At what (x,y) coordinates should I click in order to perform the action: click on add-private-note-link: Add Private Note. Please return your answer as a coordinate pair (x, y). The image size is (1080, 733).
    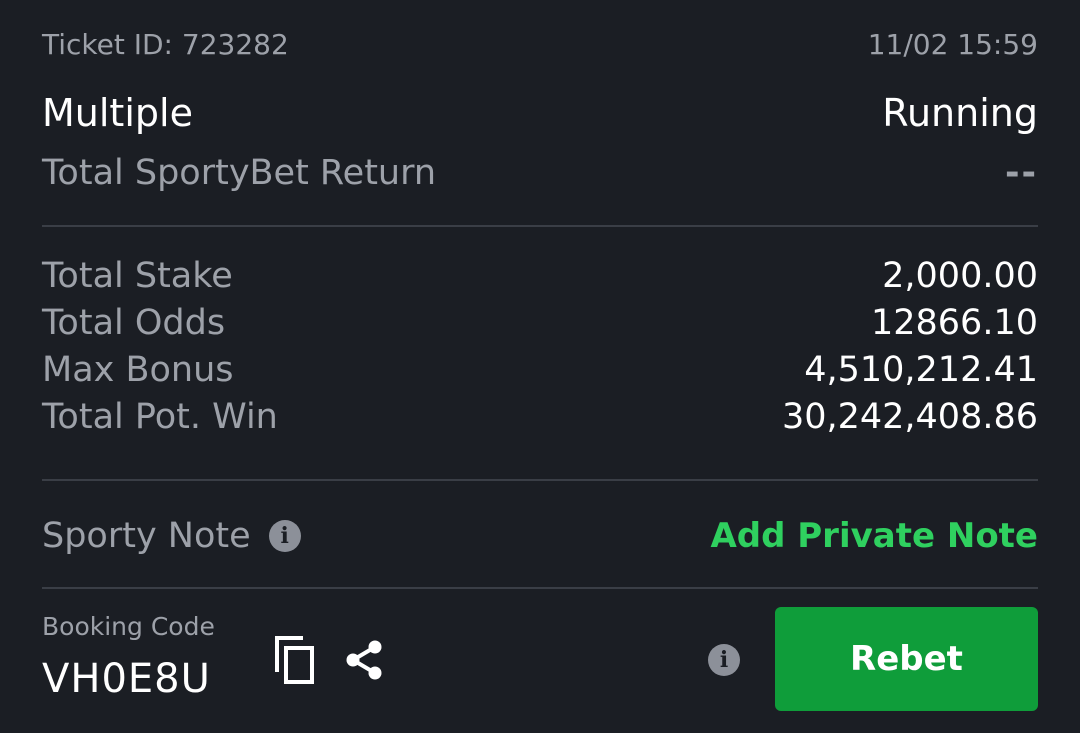
    Looking at the image, I should click on (874, 536).